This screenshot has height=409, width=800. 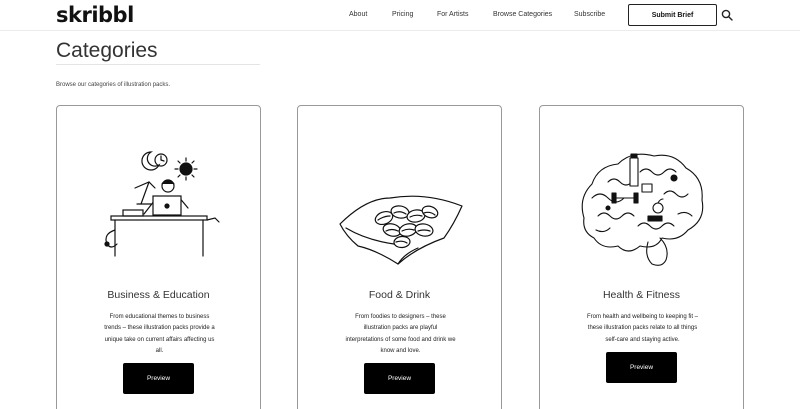 What do you see at coordinates (358, 14) in the screenshot?
I see `nav-about: About` at bounding box center [358, 14].